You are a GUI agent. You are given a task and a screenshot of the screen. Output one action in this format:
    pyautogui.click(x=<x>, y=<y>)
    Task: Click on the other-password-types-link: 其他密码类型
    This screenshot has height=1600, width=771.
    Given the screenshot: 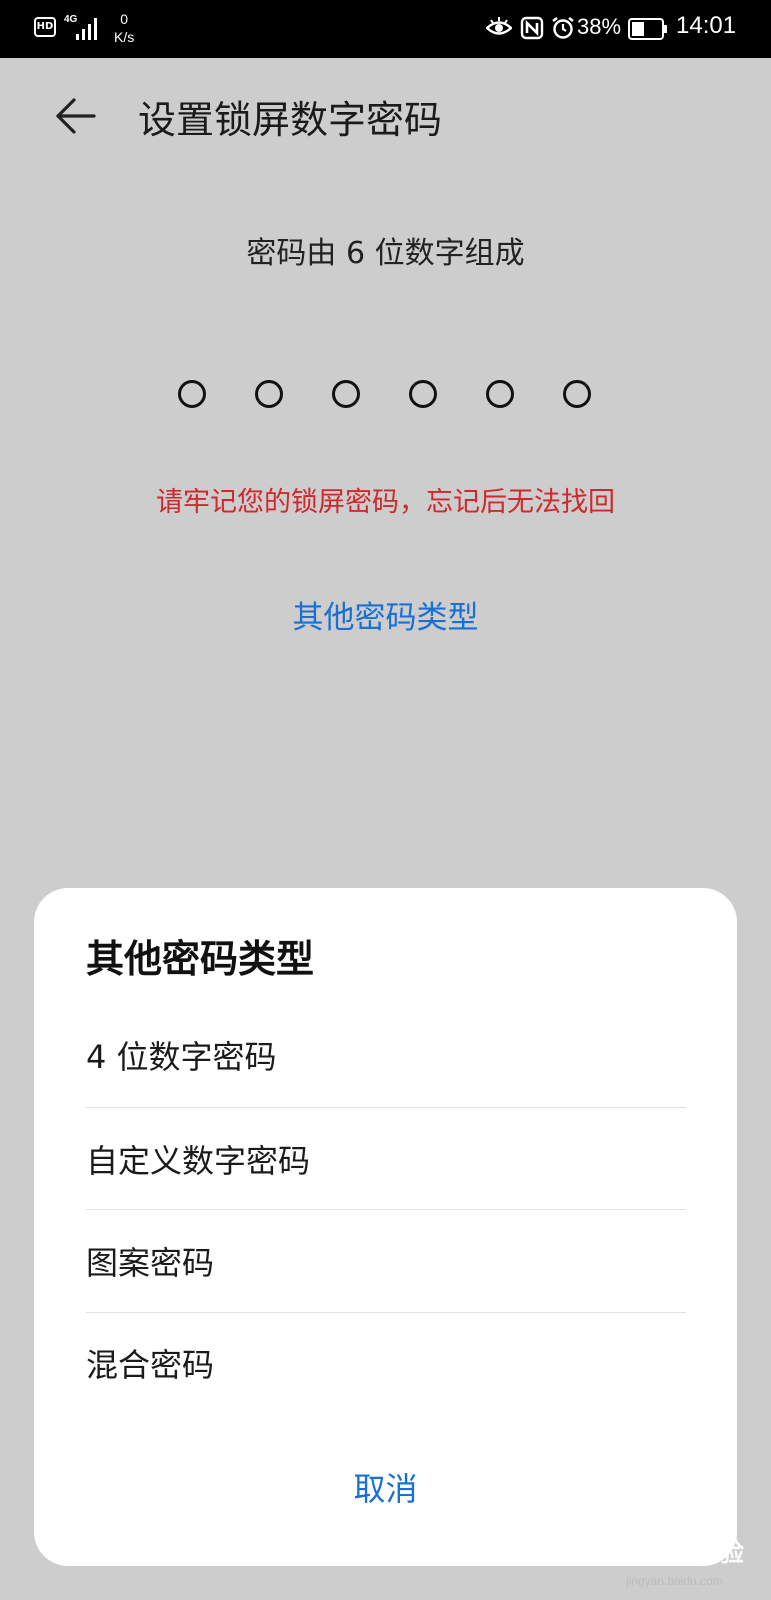 What is the action you would take?
    pyautogui.click(x=385, y=614)
    